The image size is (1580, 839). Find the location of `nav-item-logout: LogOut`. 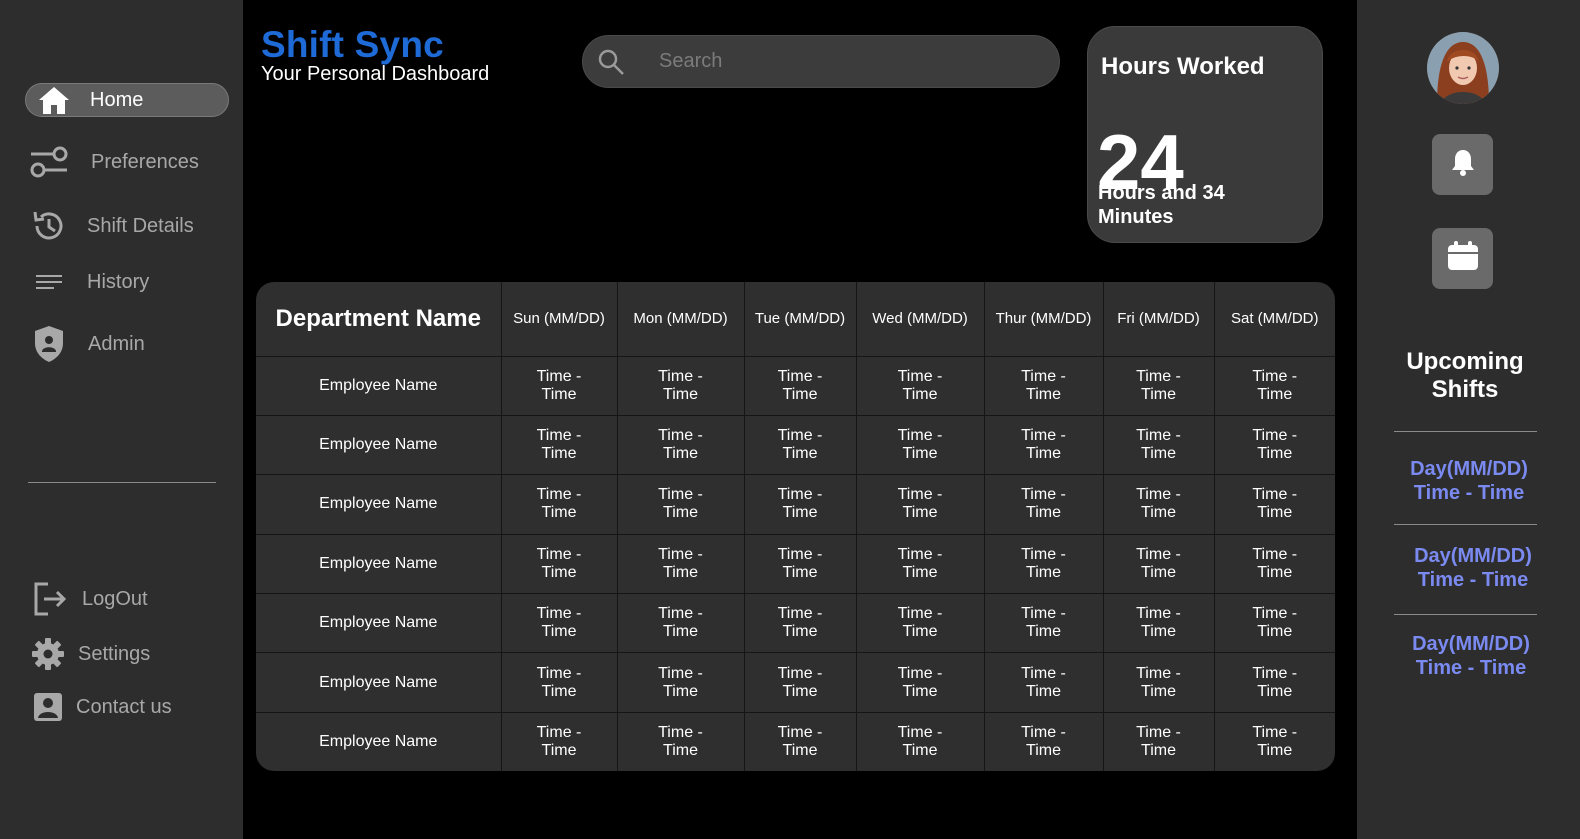

nav-item-logout: LogOut is located at coordinates (89, 599).